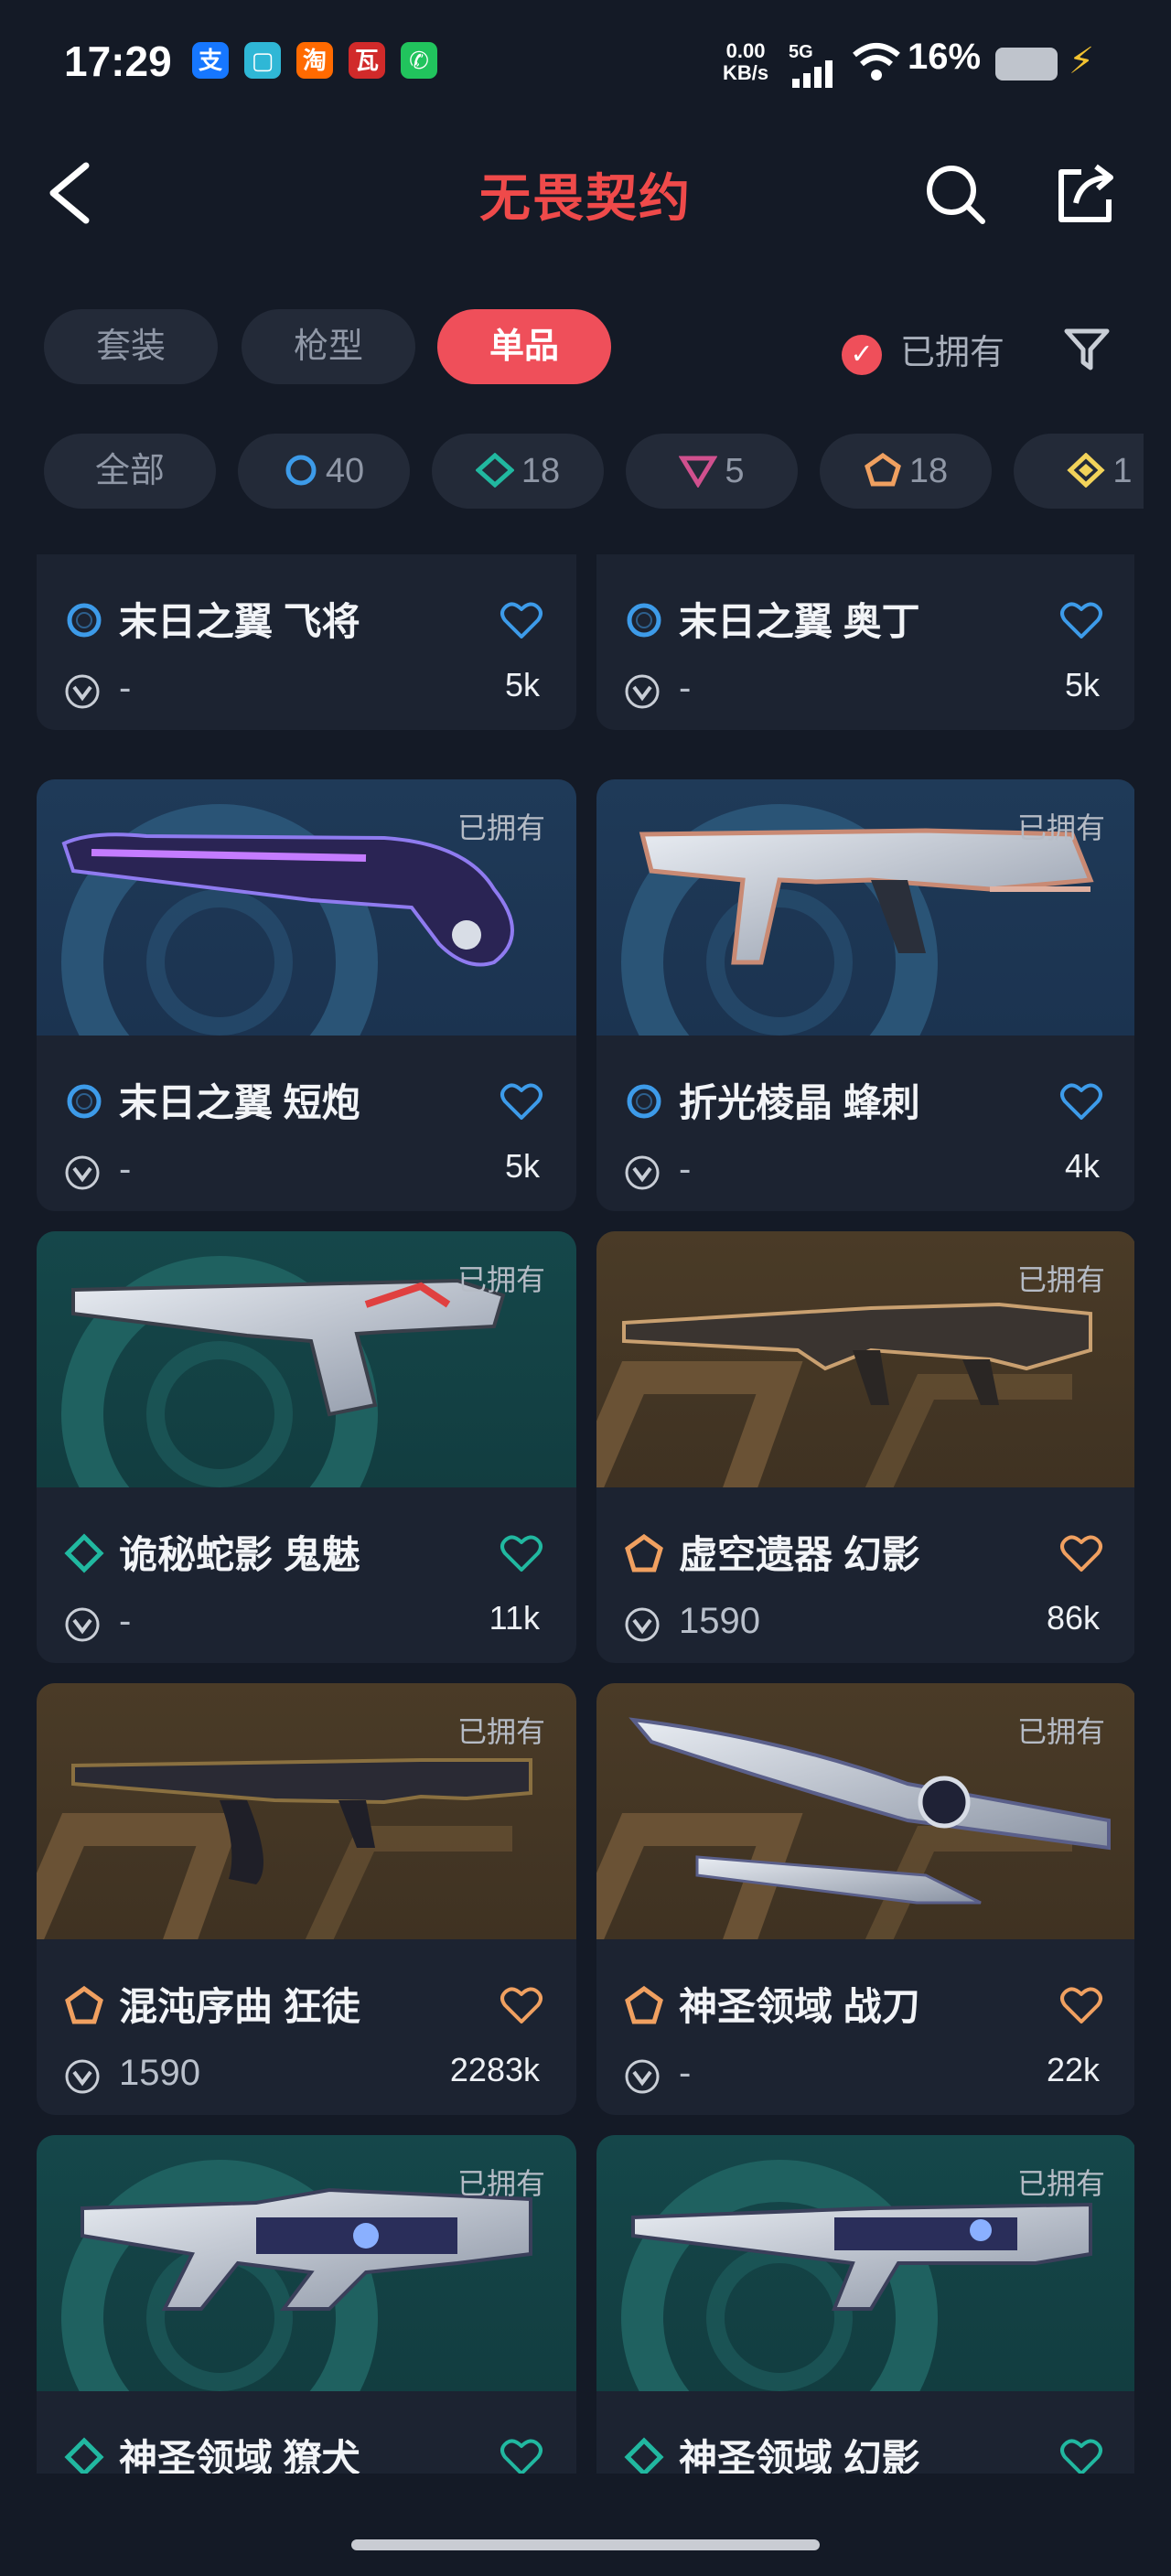  Describe the element at coordinates (306, 995) in the screenshot. I see `item-card: 已拥有 末日之翼 短炮 - 5k` at that location.